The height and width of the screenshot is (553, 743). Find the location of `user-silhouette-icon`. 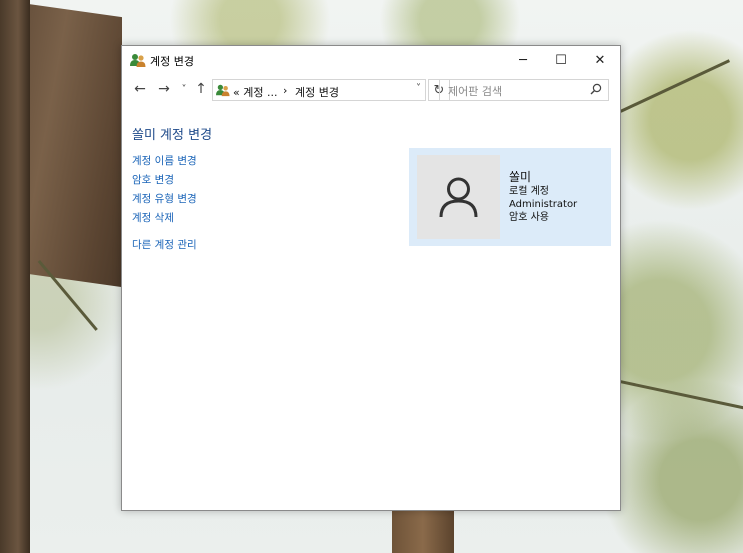

user-silhouette-icon is located at coordinates (458, 197).